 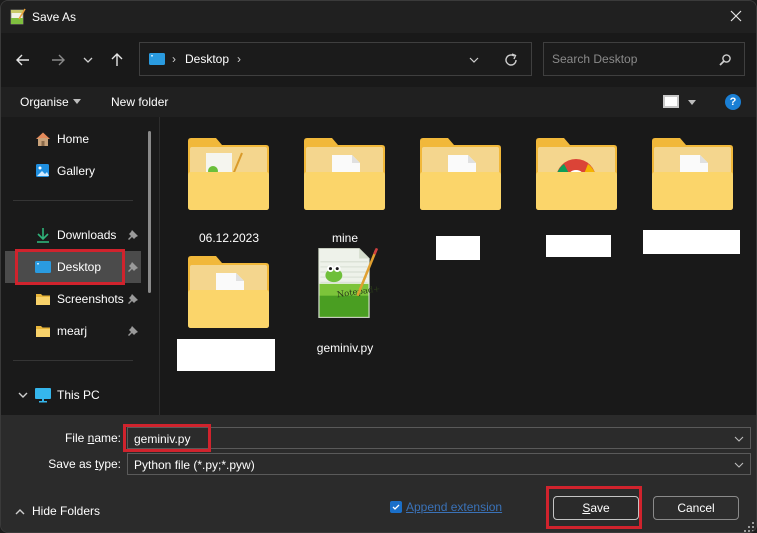 I want to click on organise-menu: Organise, so click(x=44, y=102).